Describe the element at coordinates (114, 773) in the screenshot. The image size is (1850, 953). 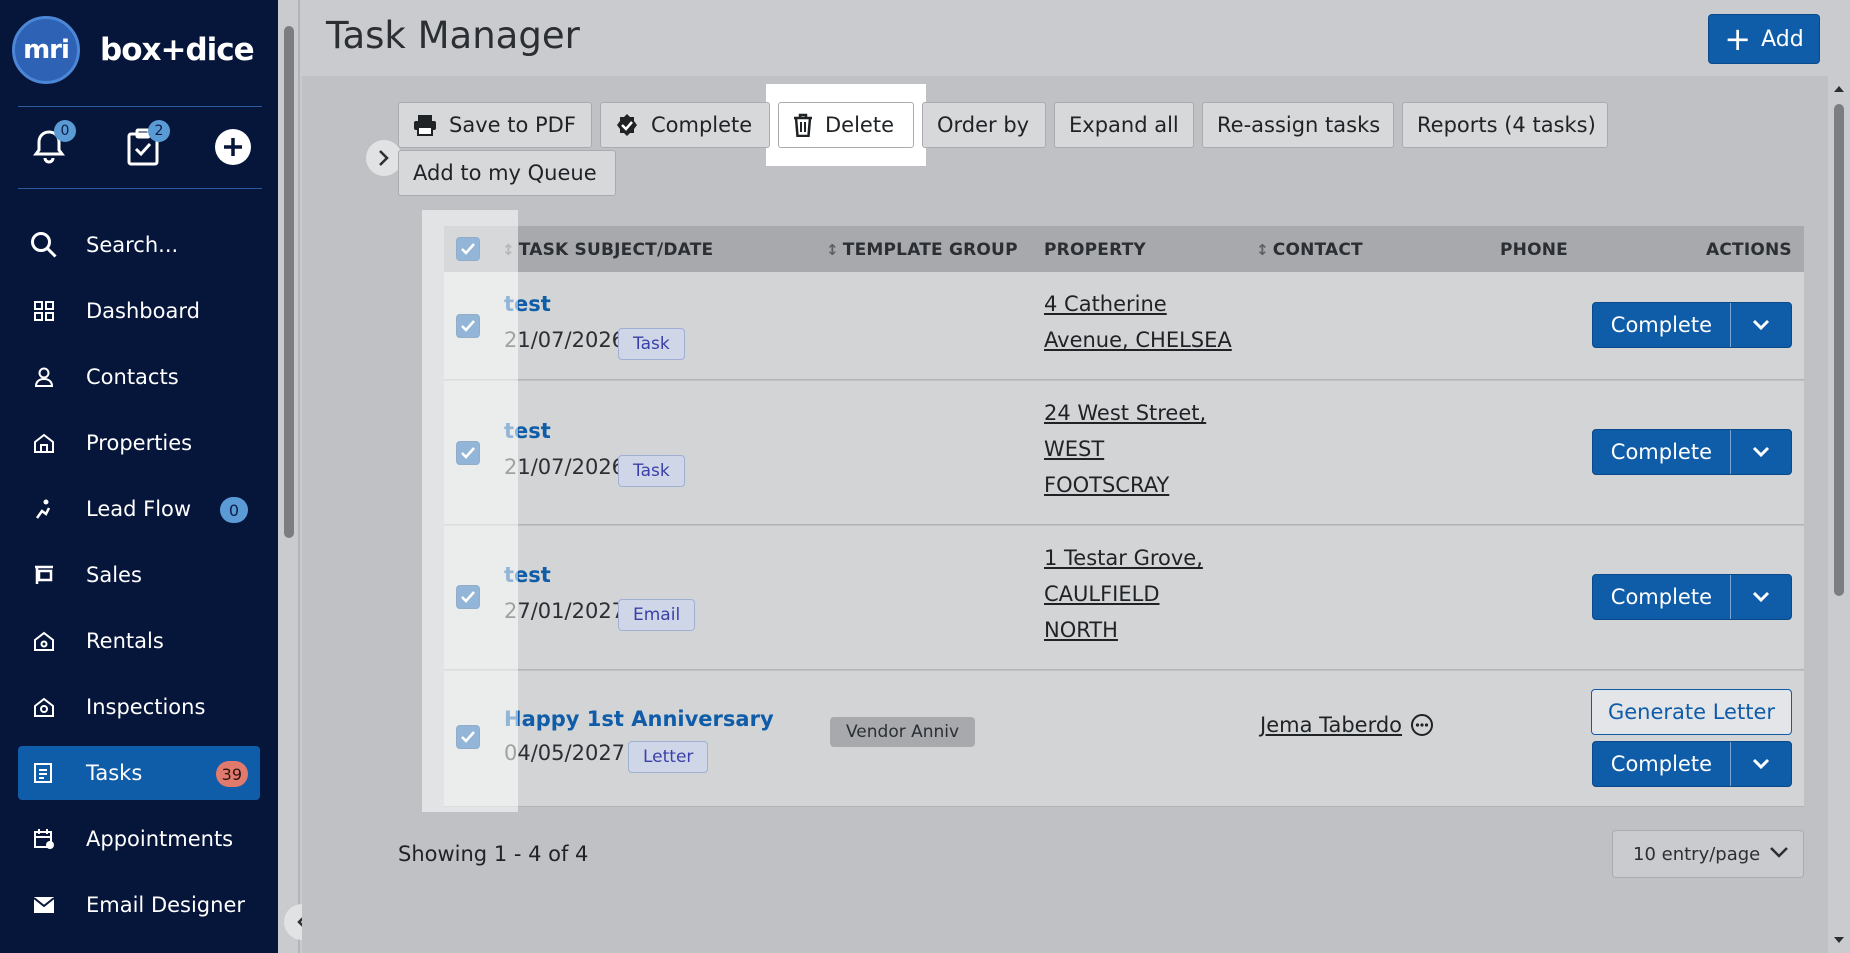
I see `sidebar-item-label: Tasks` at that location.